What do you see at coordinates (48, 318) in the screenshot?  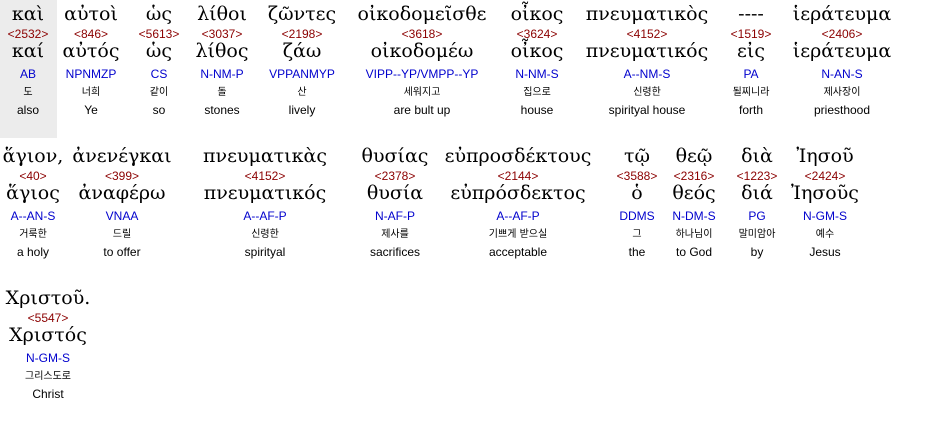 I see `strong-number: <5547>` at bounding box center [48, 318].